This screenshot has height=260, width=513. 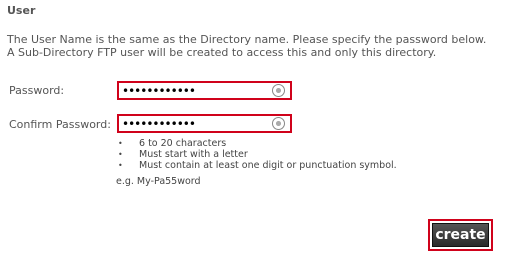 What do you see at coordinates (204, 123) in the screenshot?
I see `confirm-password-field: ••••••••••••` at bounding box center [204, 123].